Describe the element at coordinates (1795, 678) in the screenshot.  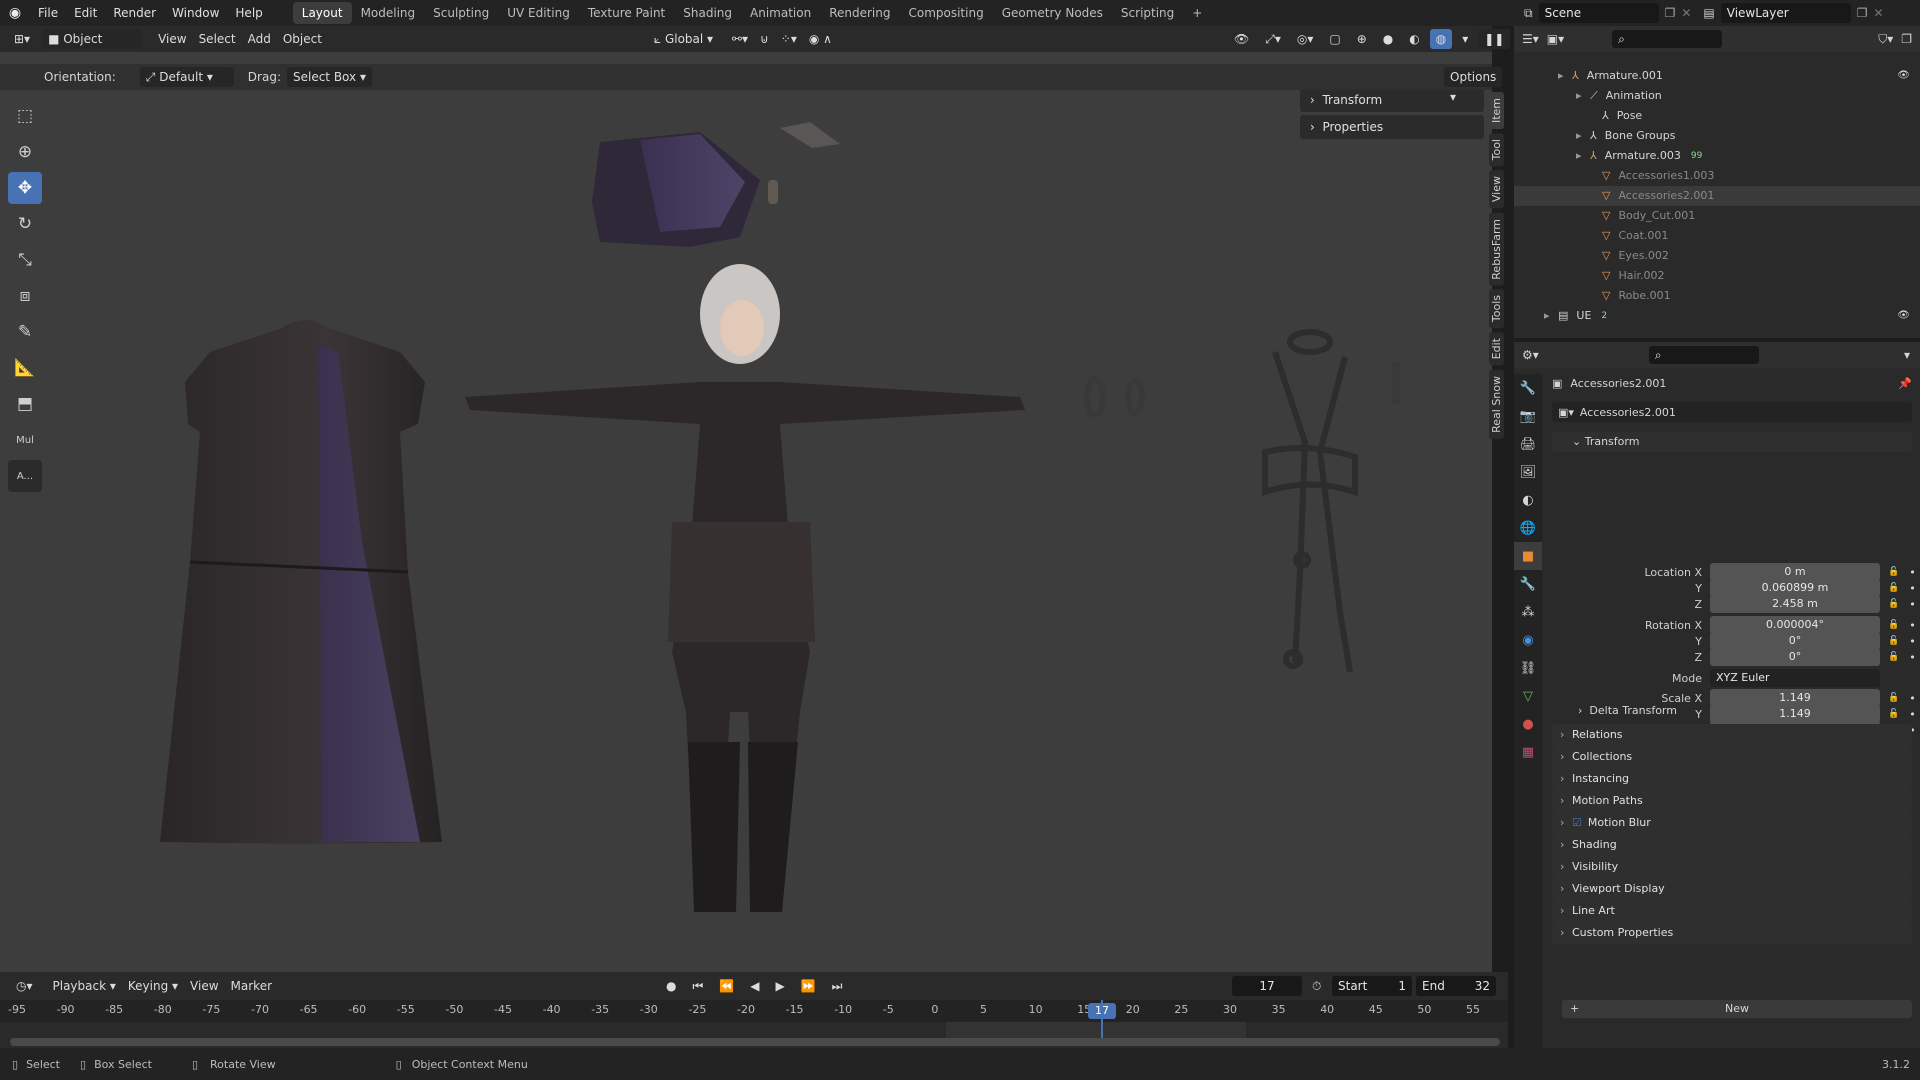
I see `rotation-mode-field: XYZ Euler` at that location.